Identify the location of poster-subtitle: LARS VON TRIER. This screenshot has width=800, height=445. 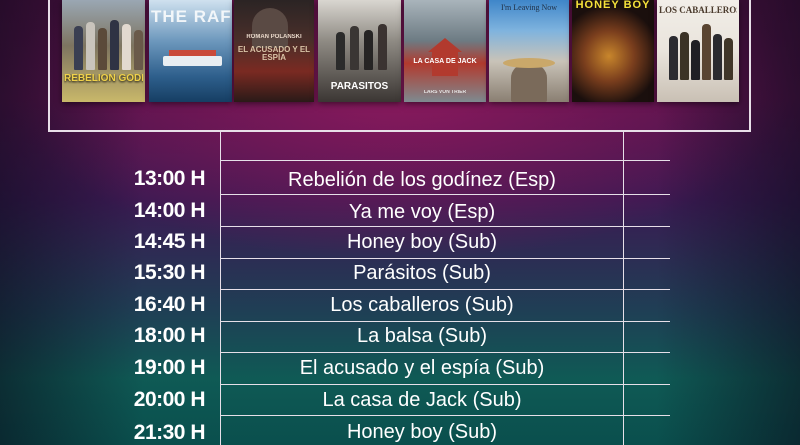
(445, 92).